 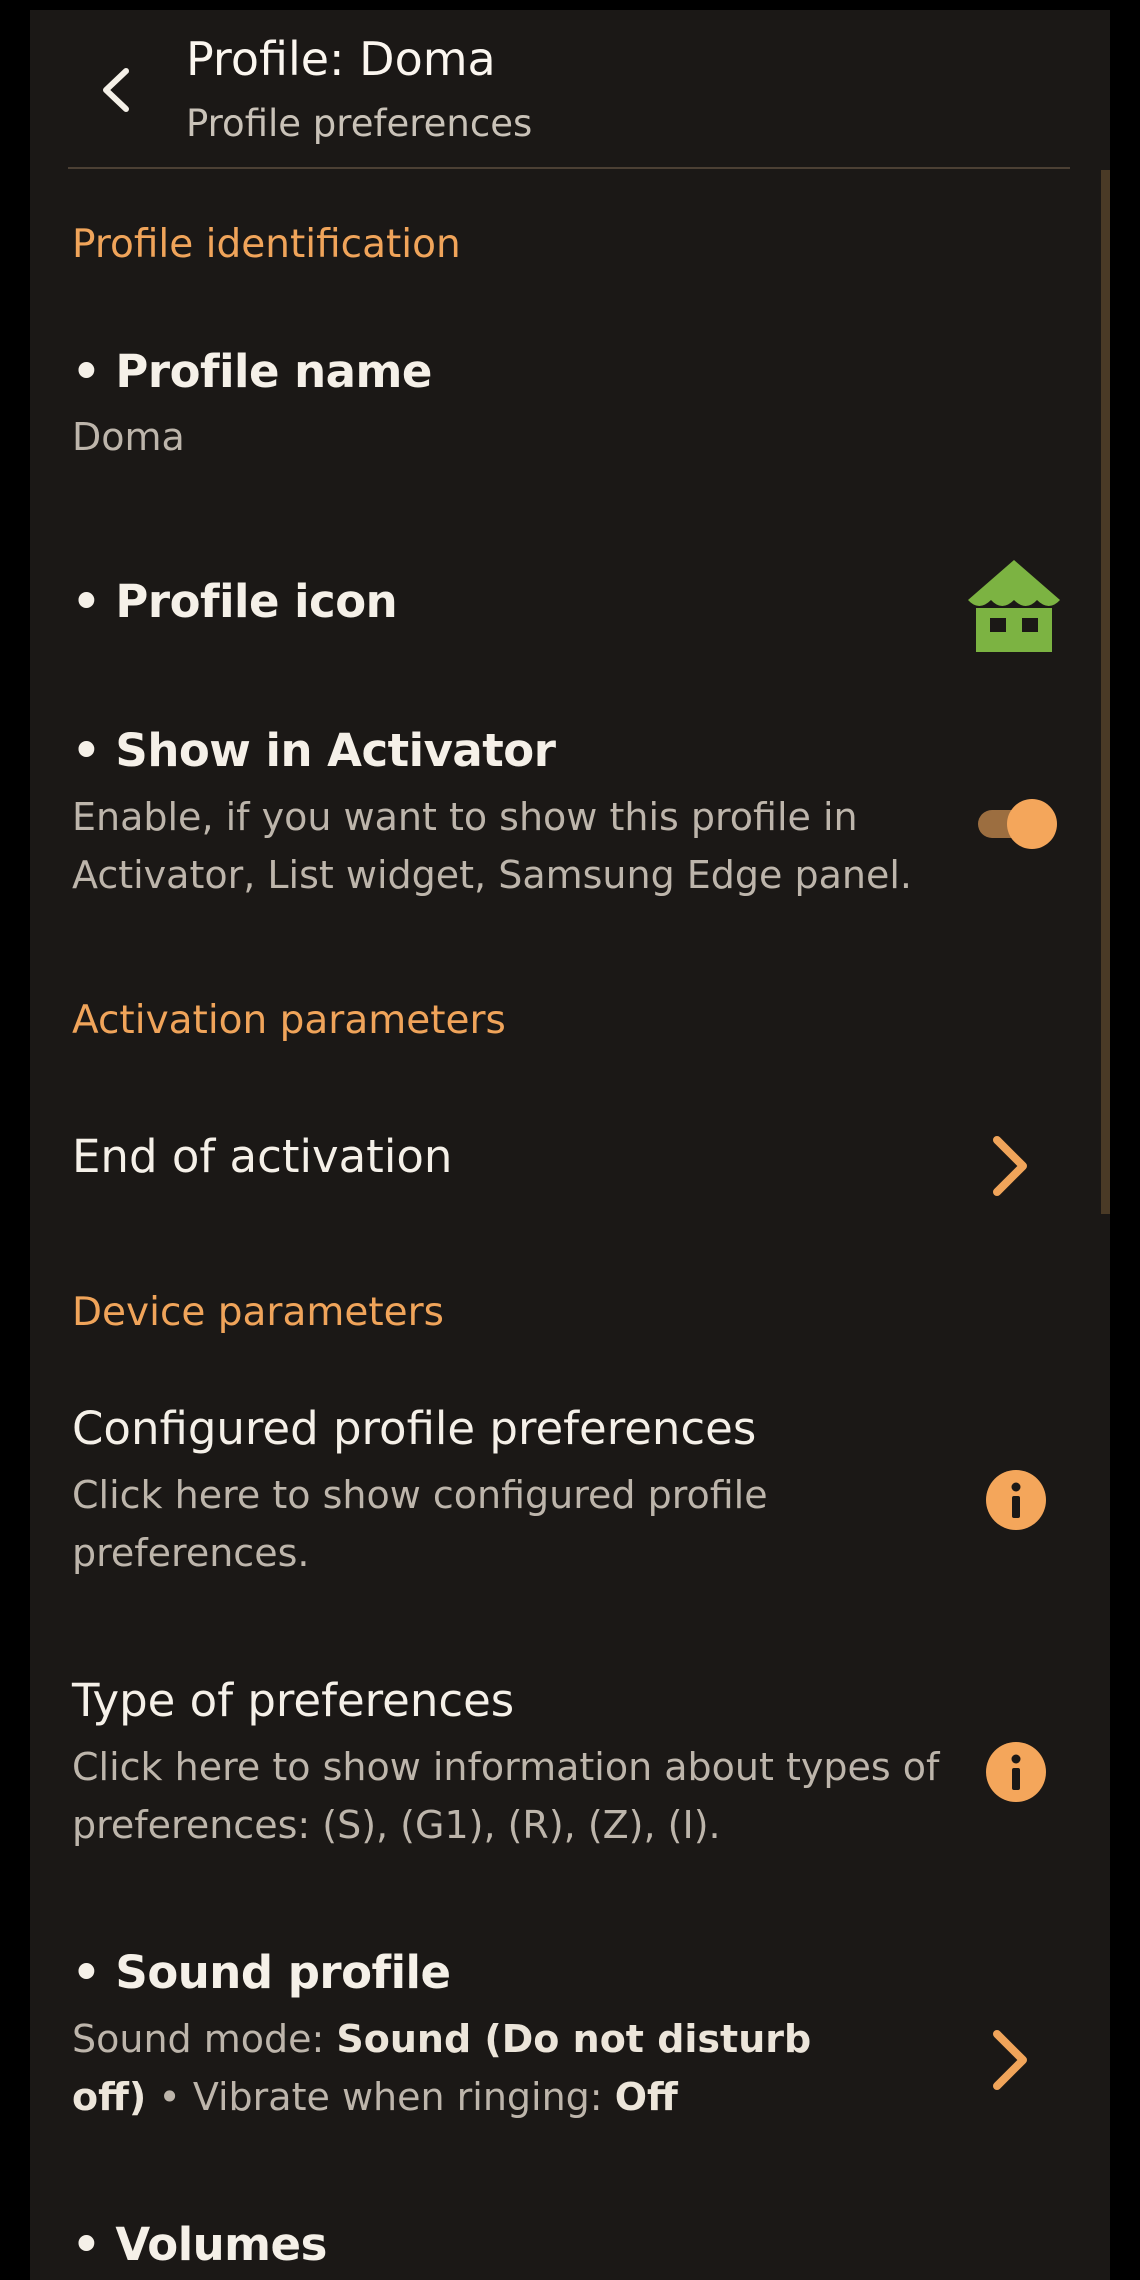 I want to click on page-title: Profile: Doma, so click(x=341, y=59).